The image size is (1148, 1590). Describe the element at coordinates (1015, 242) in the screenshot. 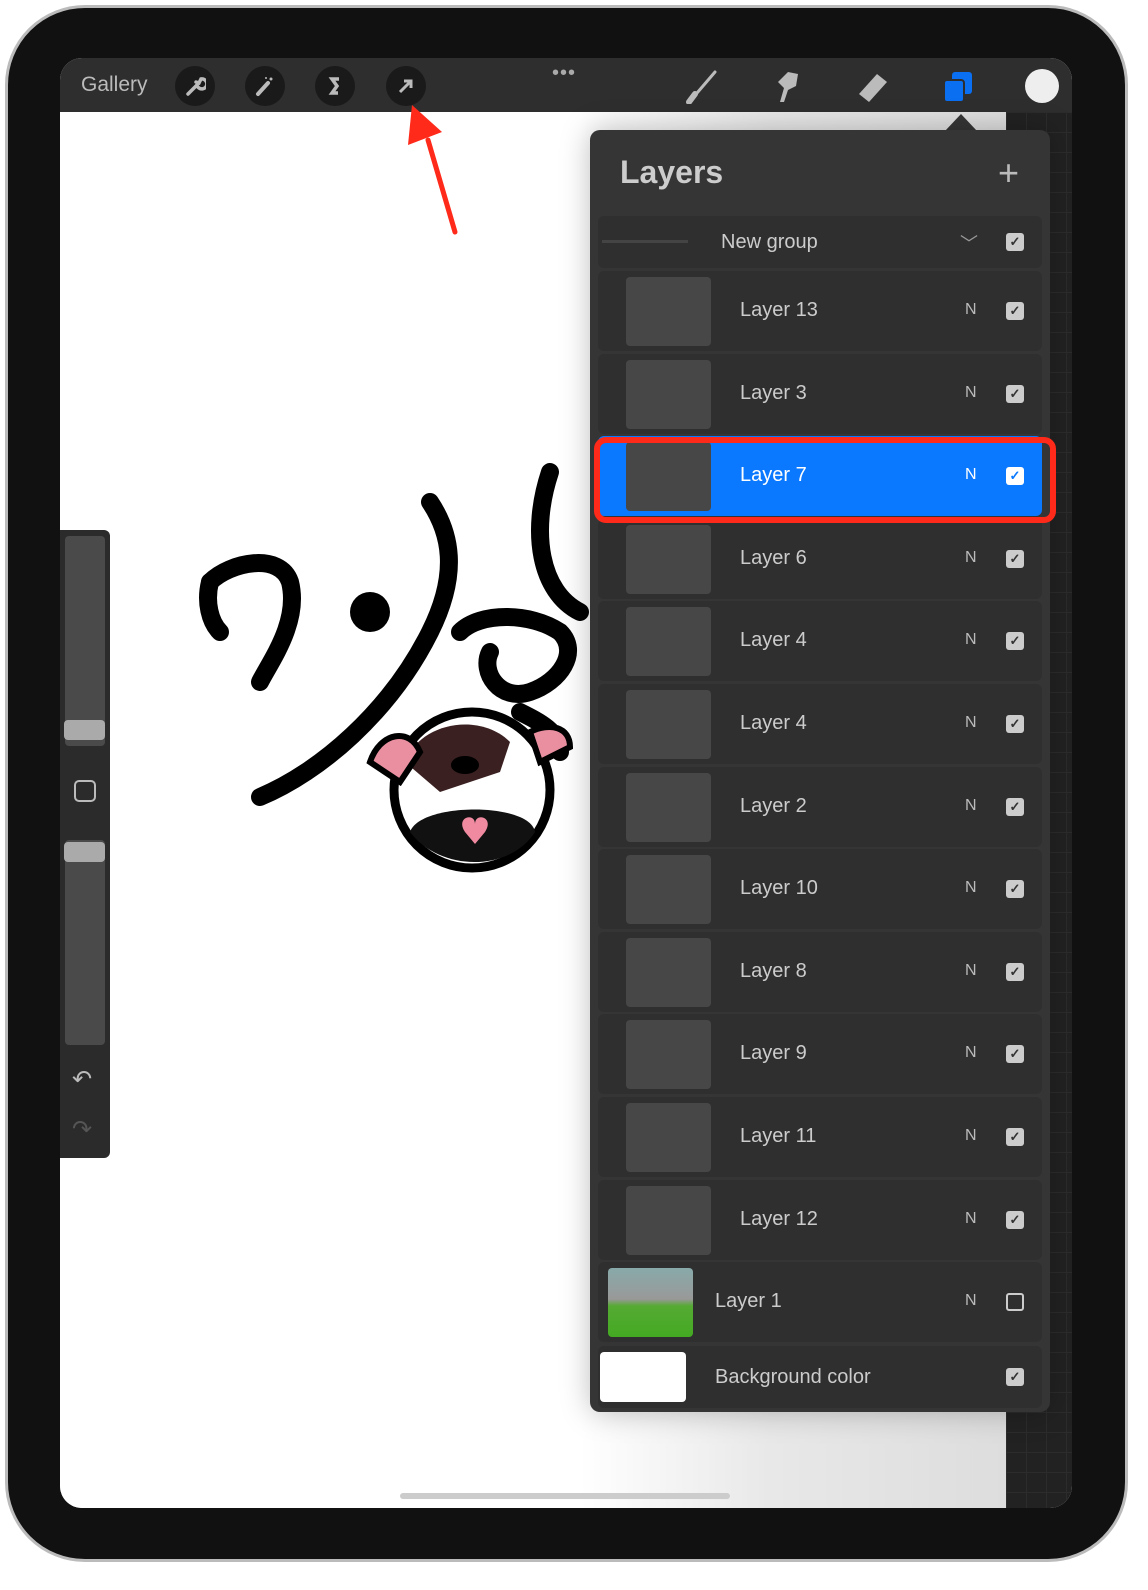

I see `group-visibility-checkbox: ✓` at that location.